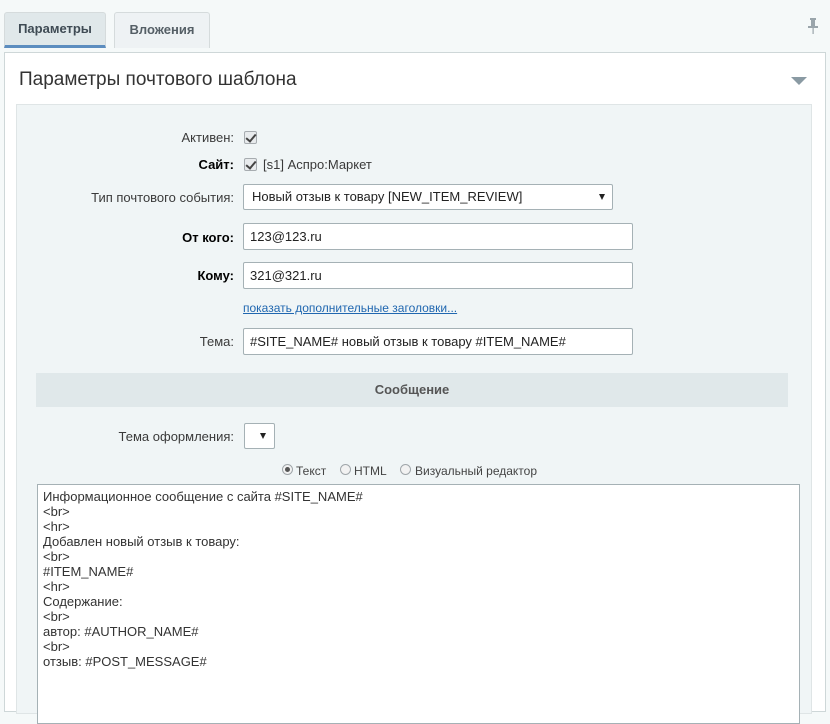 The height and width of the screenshot is (724, 830). Describe the element at coordinates (387, 196) in the screenshot. I see `event-type-value: Новый отзыв к товару [NEW_ITEM_REVIEW]` at that location.